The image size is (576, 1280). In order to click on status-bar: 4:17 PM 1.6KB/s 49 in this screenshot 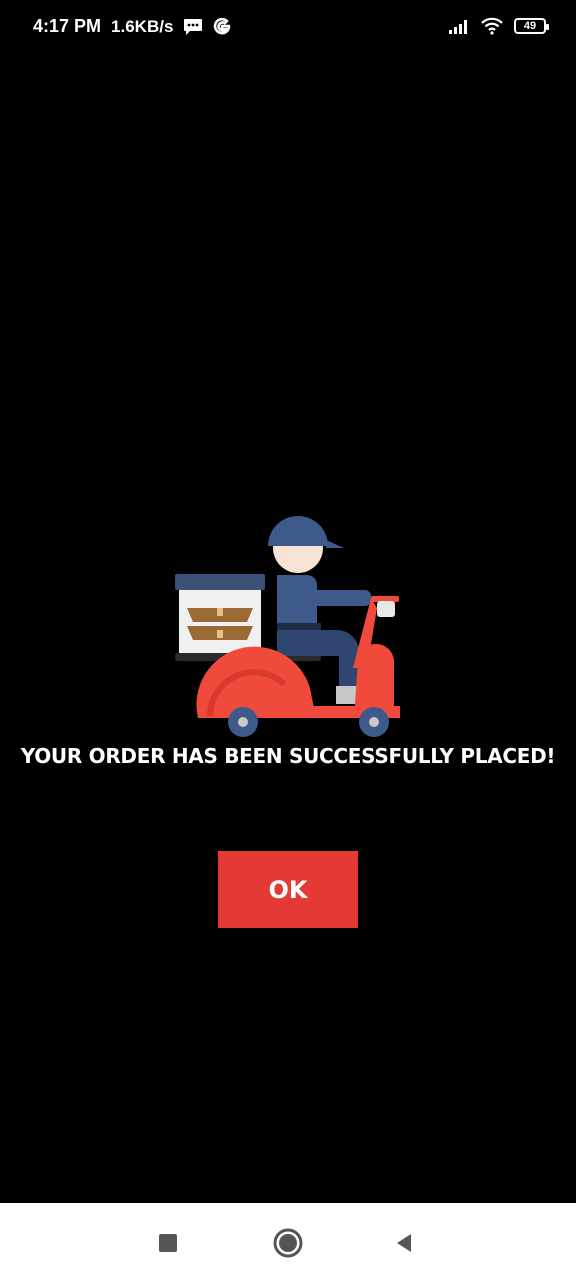, I will do `click(288, 28)`.